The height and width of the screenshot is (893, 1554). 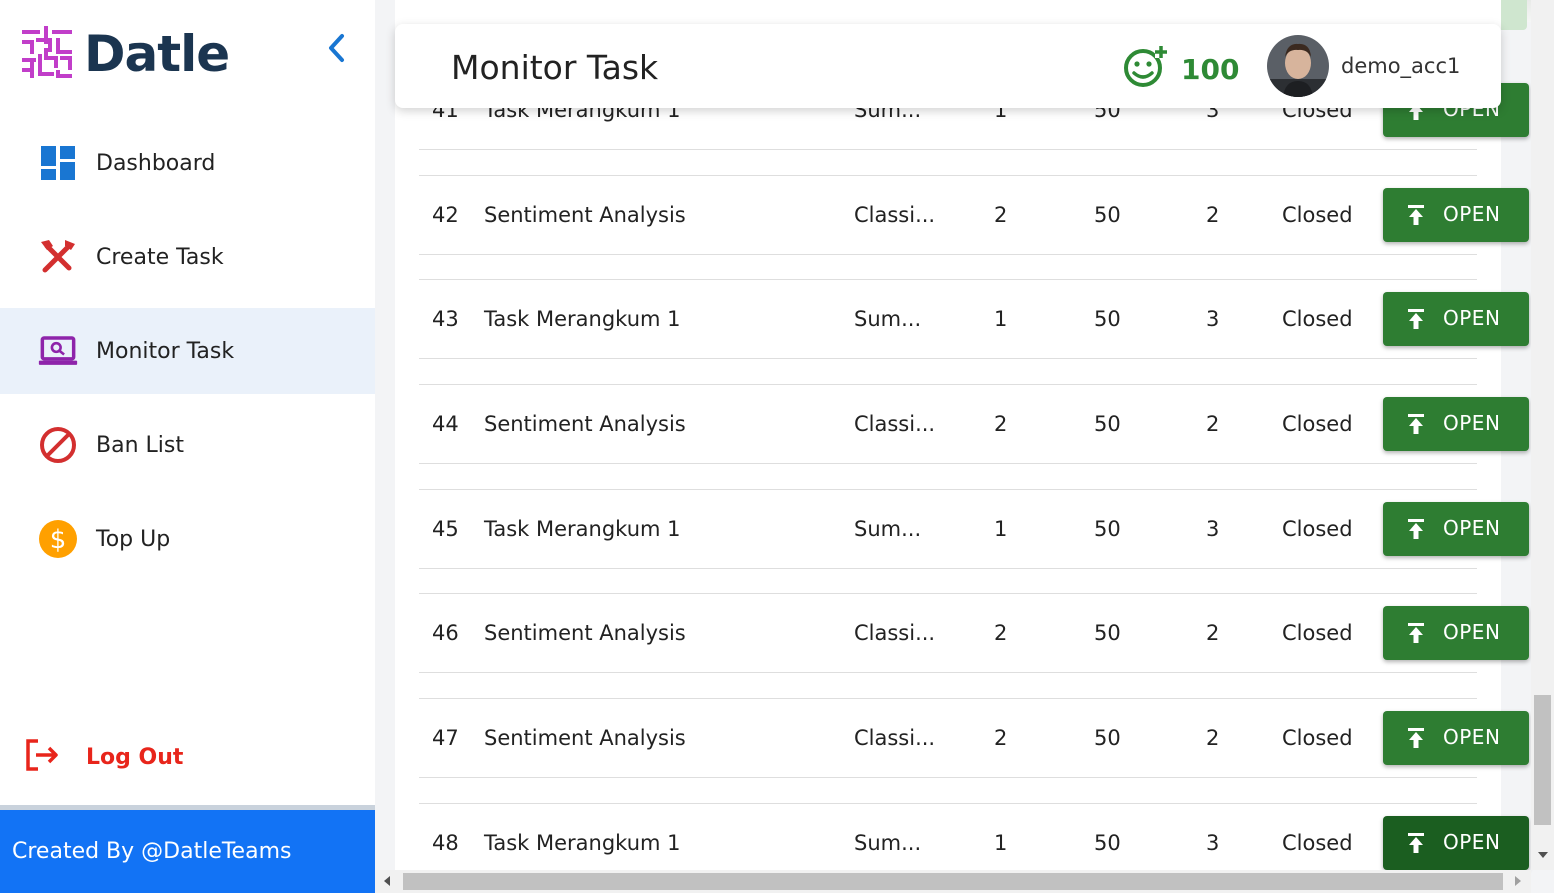 I want to click on horizontal-scrollbar-thumb, so click(x=953, y=881).